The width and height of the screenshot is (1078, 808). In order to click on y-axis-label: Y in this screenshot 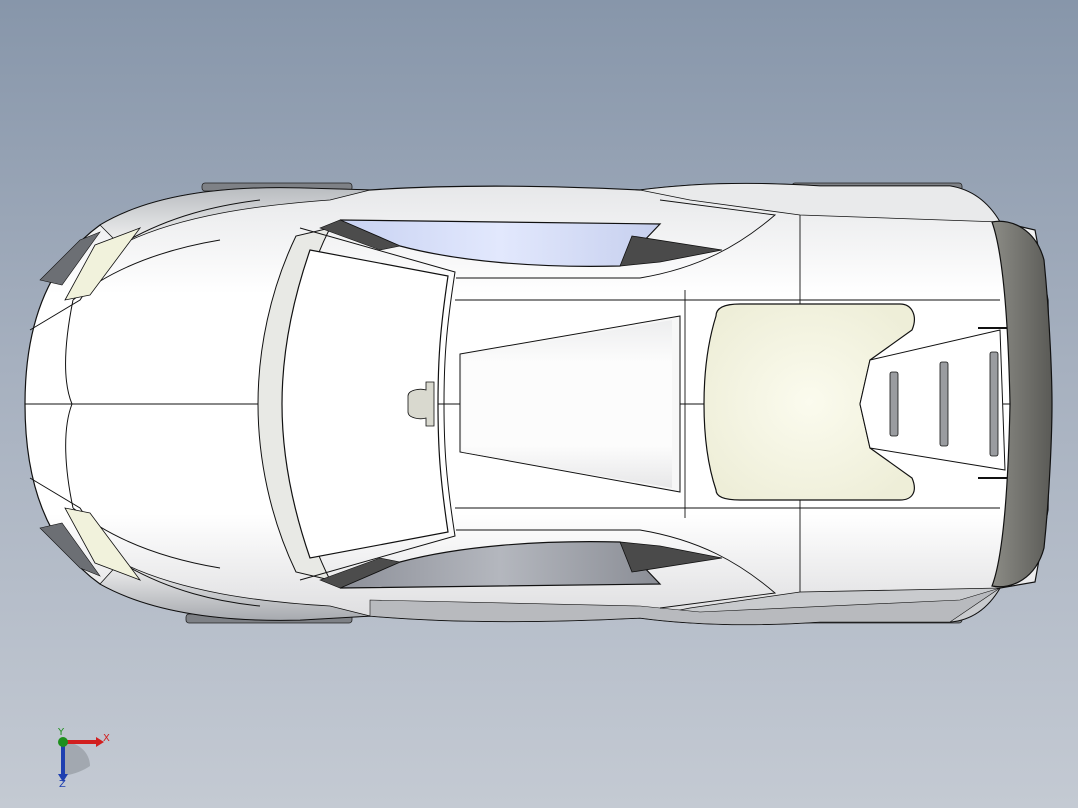, I will do `click(61, 732)`.